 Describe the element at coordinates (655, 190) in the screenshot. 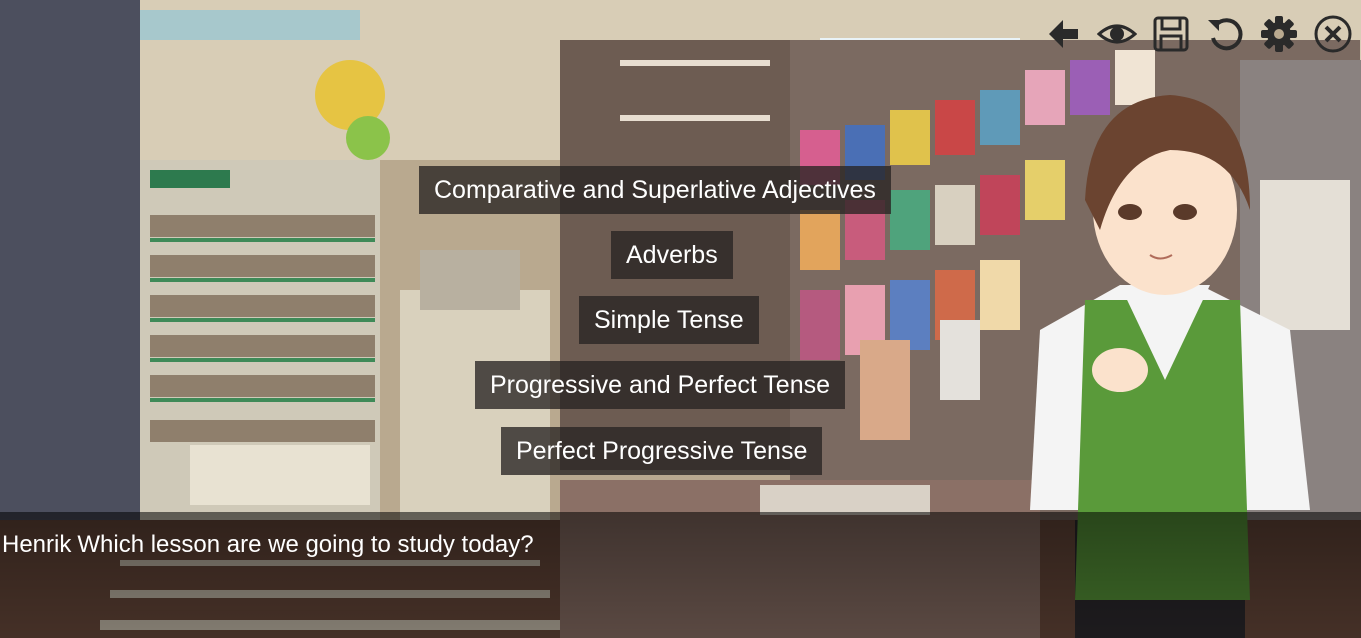

I see `choice-comparative-superlative-adjectives: Comparative and Superlative Adjectives` at that location.